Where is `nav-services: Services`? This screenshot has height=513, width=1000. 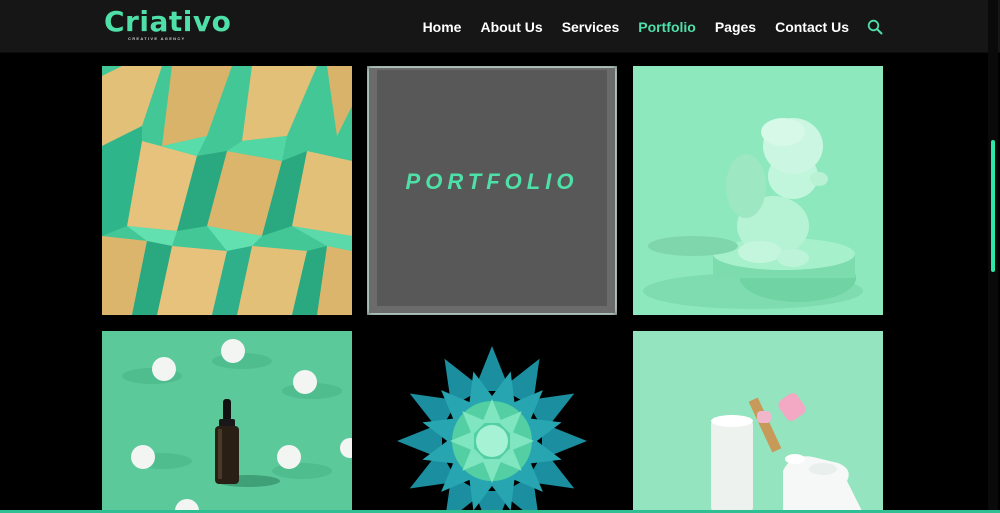 nav-services: Services is located at coordinates (591, 27).